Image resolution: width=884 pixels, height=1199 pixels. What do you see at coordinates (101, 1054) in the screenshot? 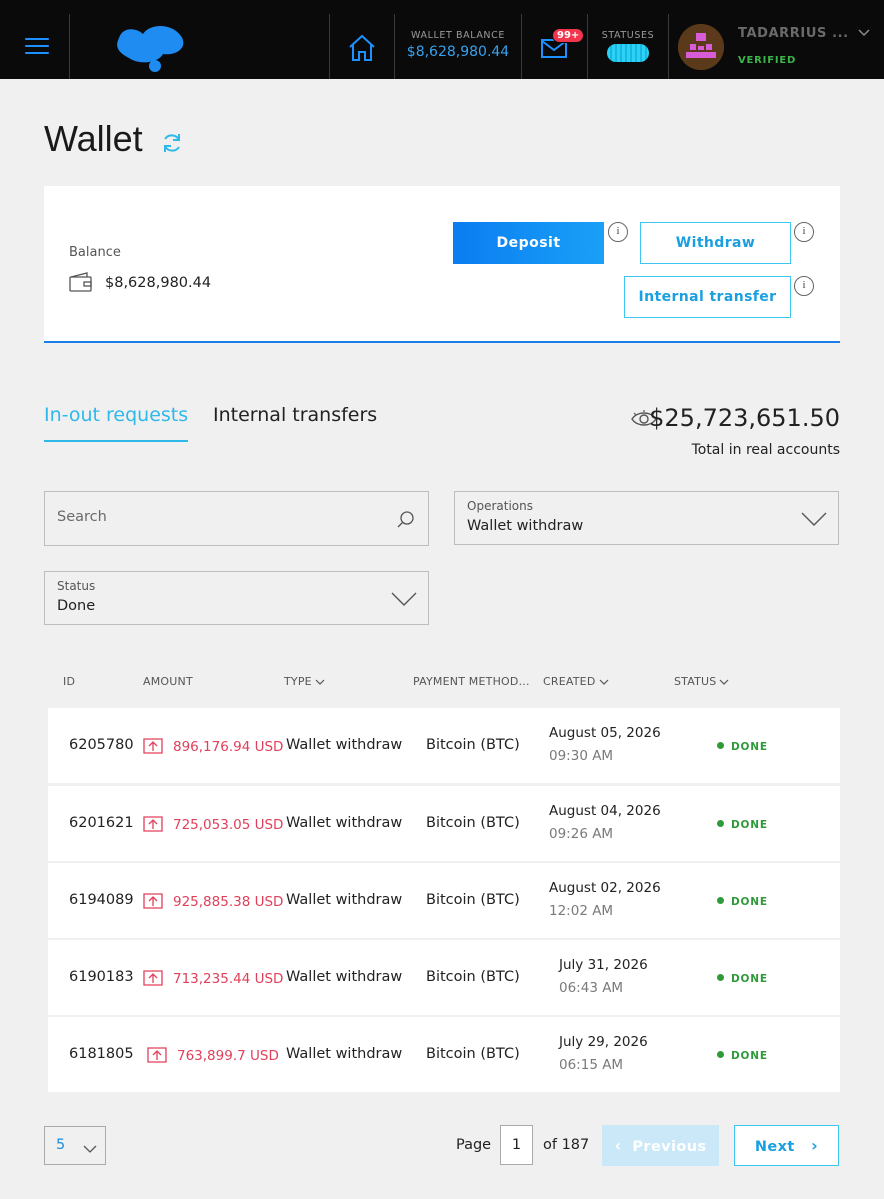
I see `row-id: 6181805` at bounding box center [101, 1054].